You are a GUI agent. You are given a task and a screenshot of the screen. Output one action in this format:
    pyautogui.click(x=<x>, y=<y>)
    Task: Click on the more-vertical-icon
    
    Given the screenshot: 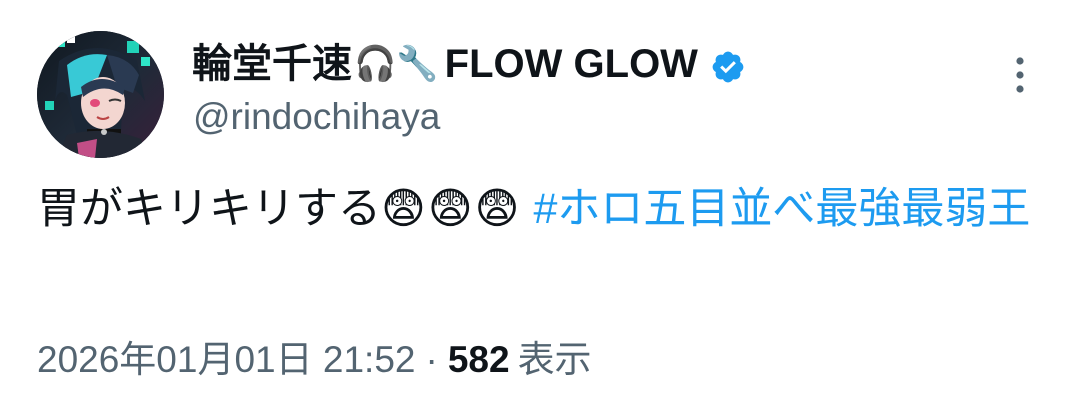 What is the action you would take?
    pyautogui.click(x=1020, y=76)
    